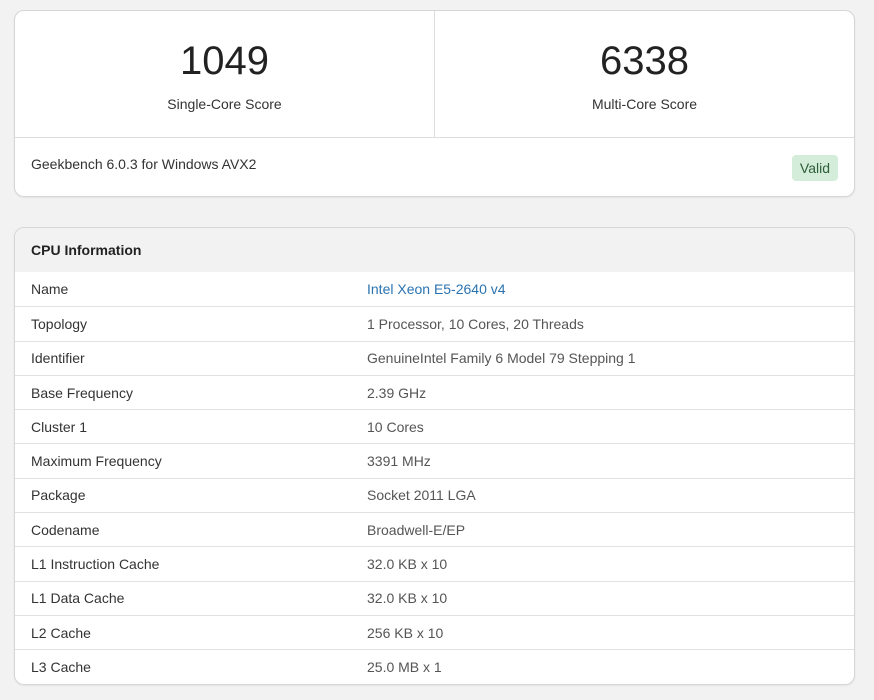 This screenshot has width=874, height=700. What do you see at coordinates (144, 164) in the screenshot?
I see `version-text: Geekbench 6.0.3 for Windows AVX2` at bounding box center [144, 164].